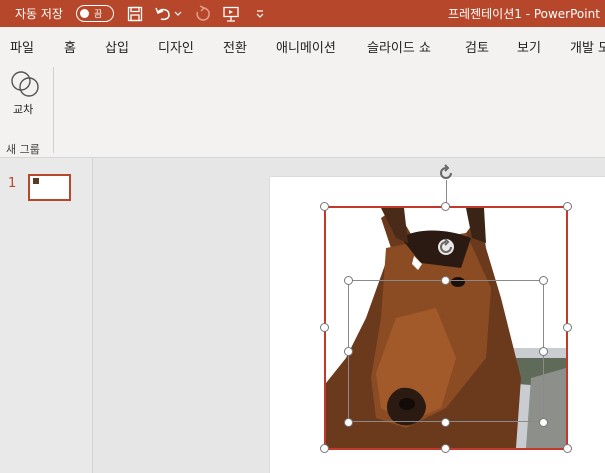  Describe the element at coordinates (23, 149) in the screenshot. I see `group-label: 새 그룹` at that location.